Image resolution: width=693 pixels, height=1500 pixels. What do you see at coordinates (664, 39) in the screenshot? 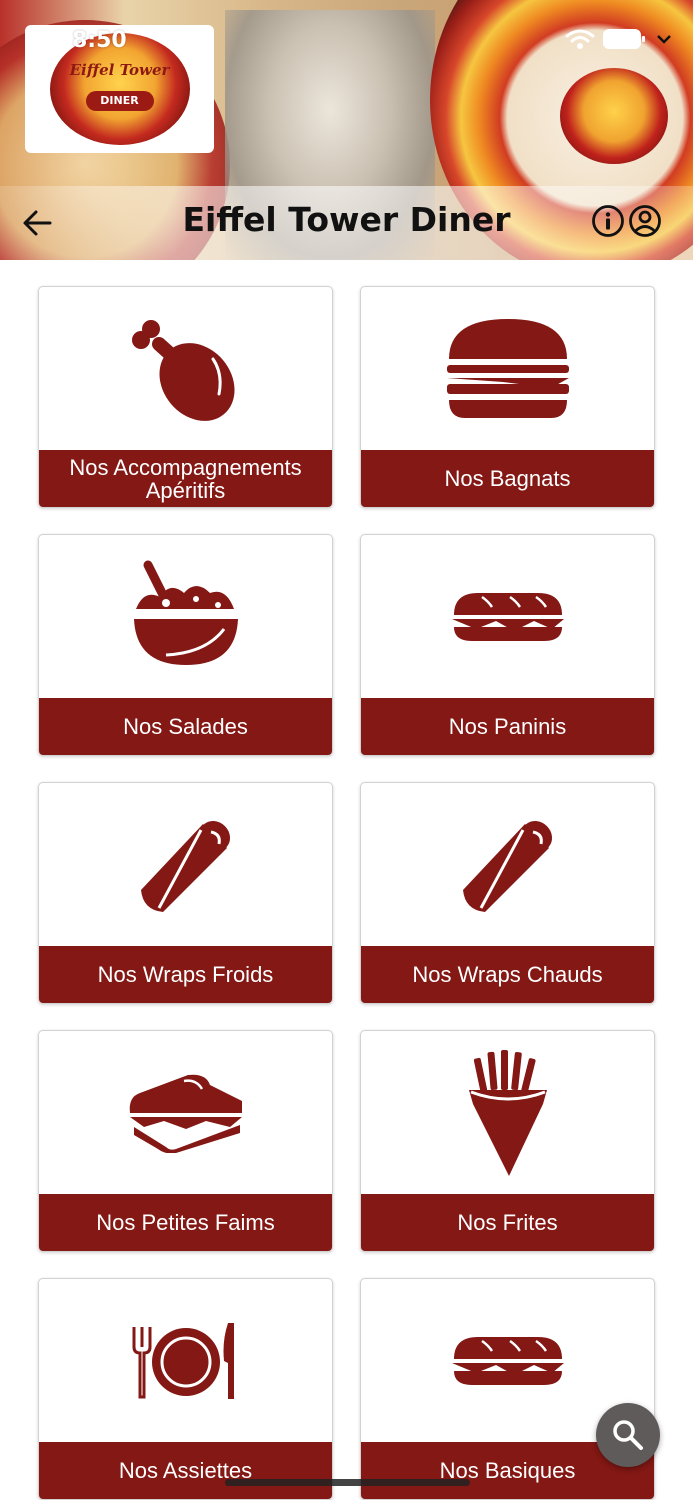
I see `chevron-down-icon` at bounding box center [664, 39].